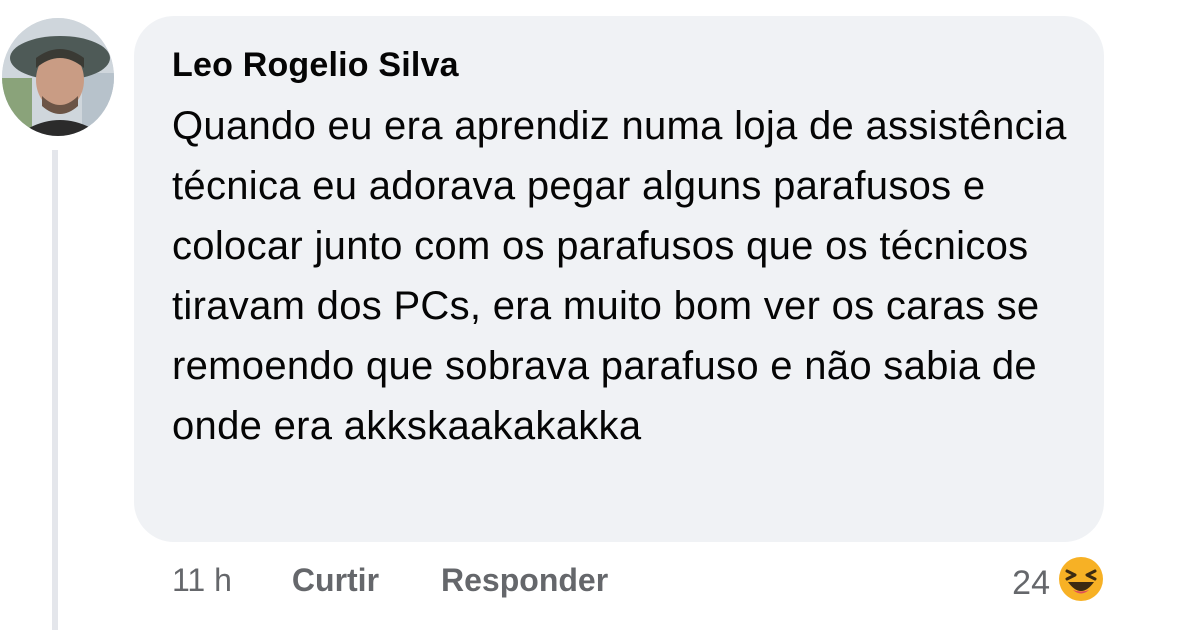 The image size is (1200, 630). What do you see at coordinates (1031, 583) in the screenshot?
I see `reaction-count: 24` at bounding box center [1031, 583].